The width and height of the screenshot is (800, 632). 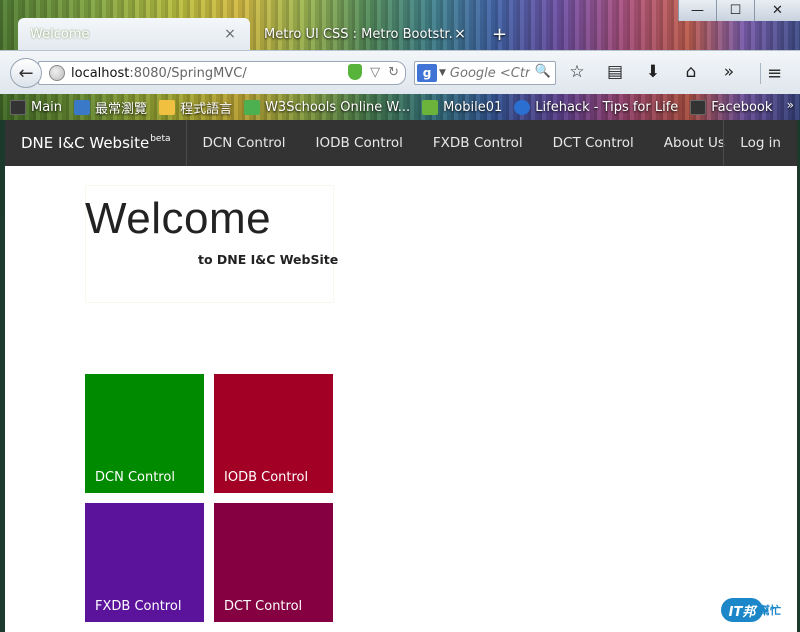 What do you see at coordinates (393, 72) in the screenshot?
I see `reload-icon: ↻` at bounding box center [393, 72].